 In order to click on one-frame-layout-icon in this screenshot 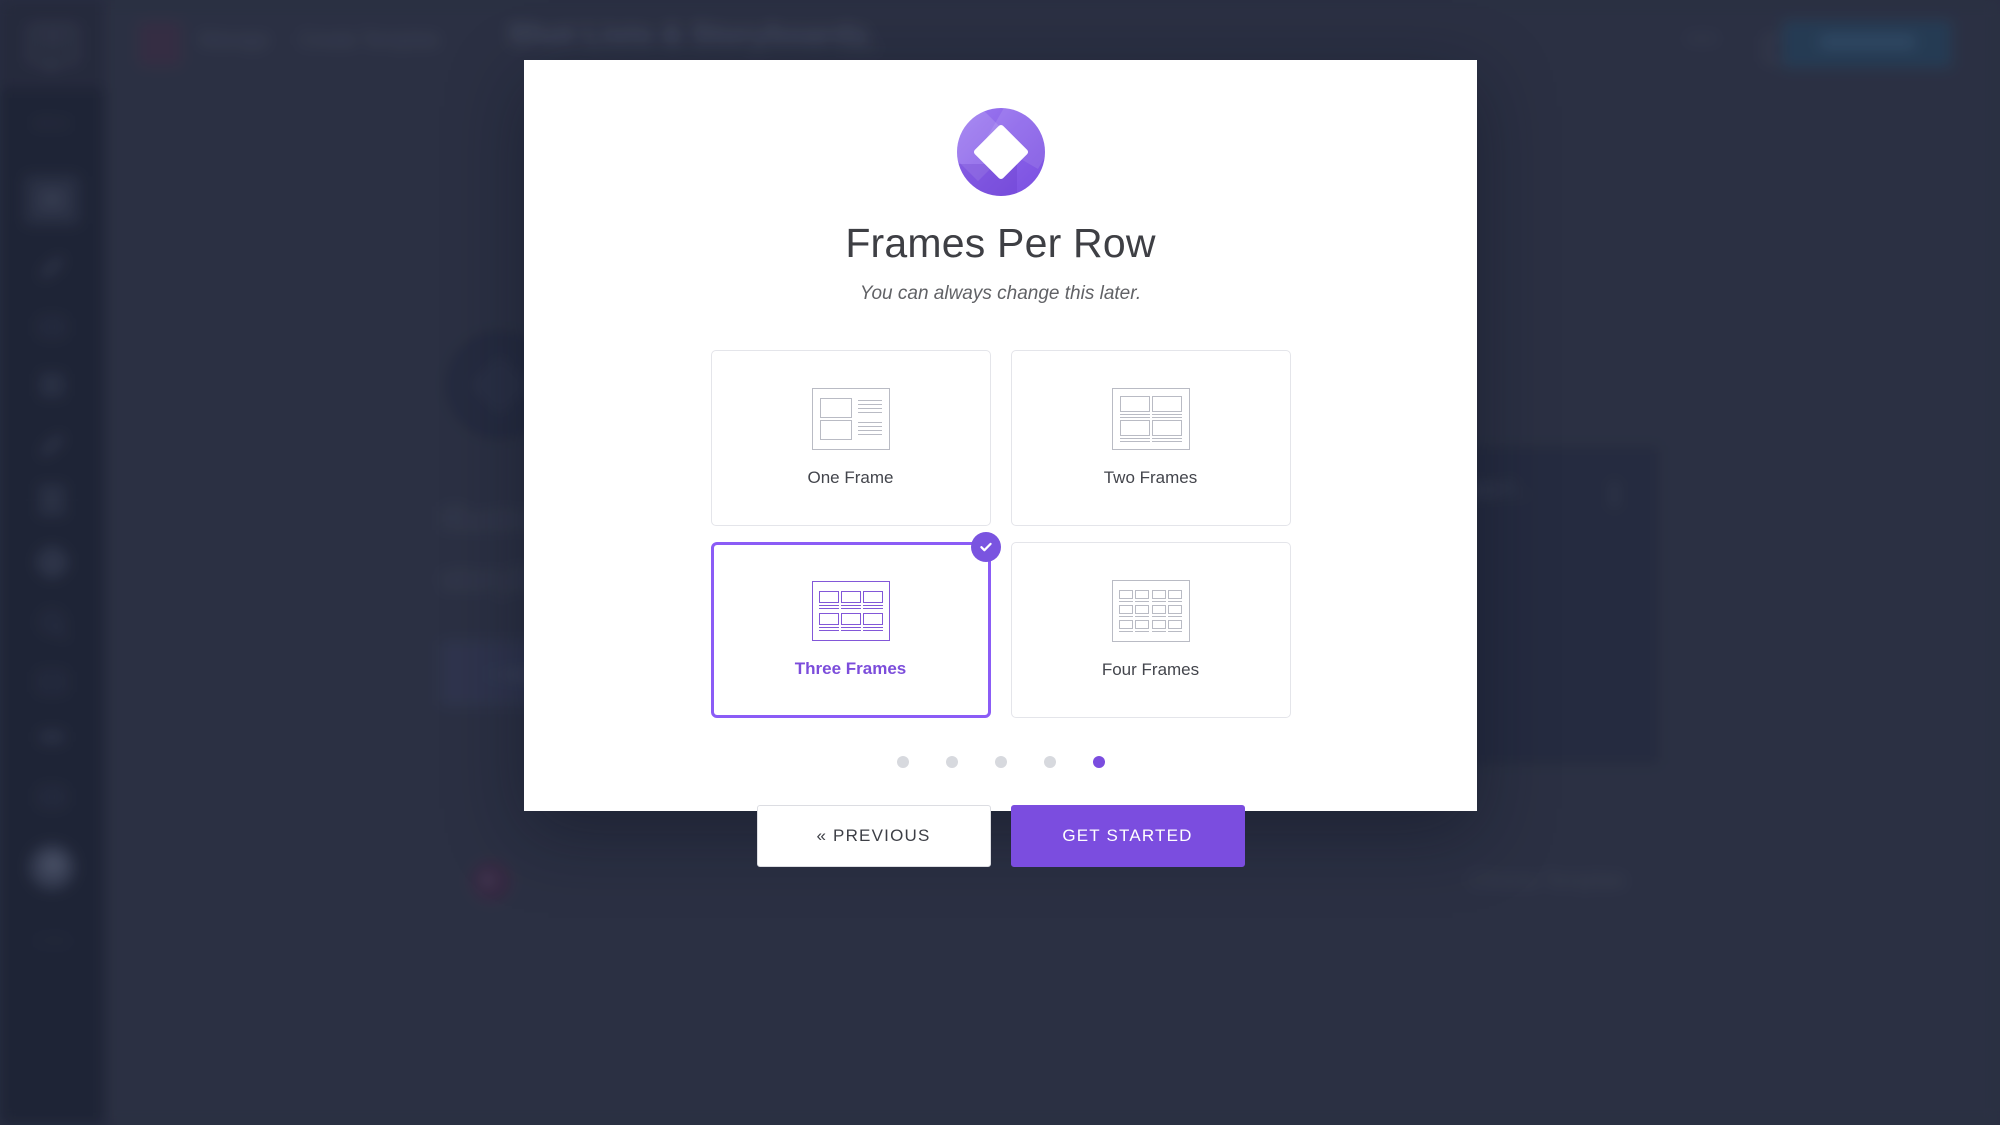, I will do `click(850, 419)`.